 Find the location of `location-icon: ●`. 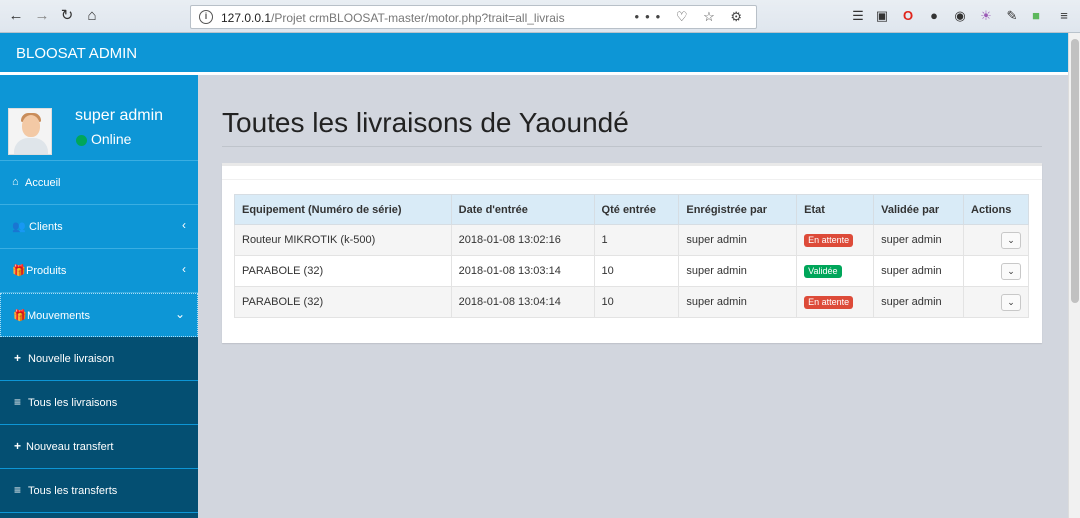

location-icon: ● is located at coordinates (934, 16).